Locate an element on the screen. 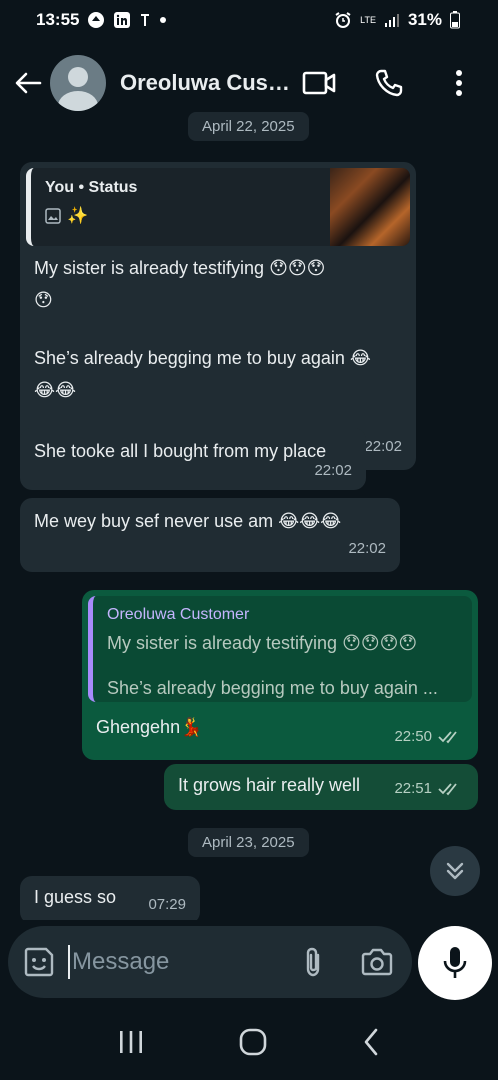  scroll-to-bottom-button is located at coordinates (455, 871).